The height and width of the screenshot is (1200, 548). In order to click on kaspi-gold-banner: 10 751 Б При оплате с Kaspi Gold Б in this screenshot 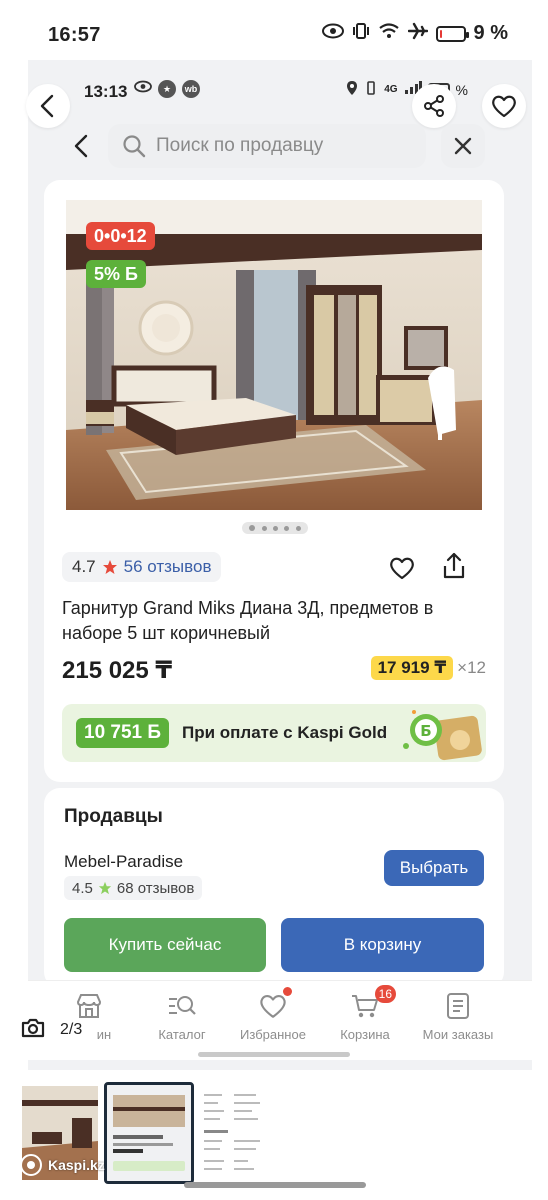, I will do `click(274, 733)`.